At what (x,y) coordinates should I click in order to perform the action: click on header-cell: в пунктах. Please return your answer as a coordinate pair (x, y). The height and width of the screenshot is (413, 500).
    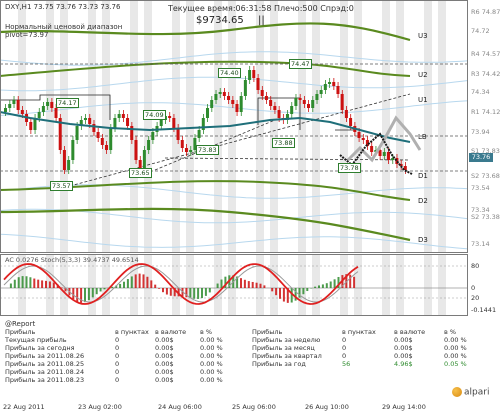
    Looking at the image, I should click on (359, 332).